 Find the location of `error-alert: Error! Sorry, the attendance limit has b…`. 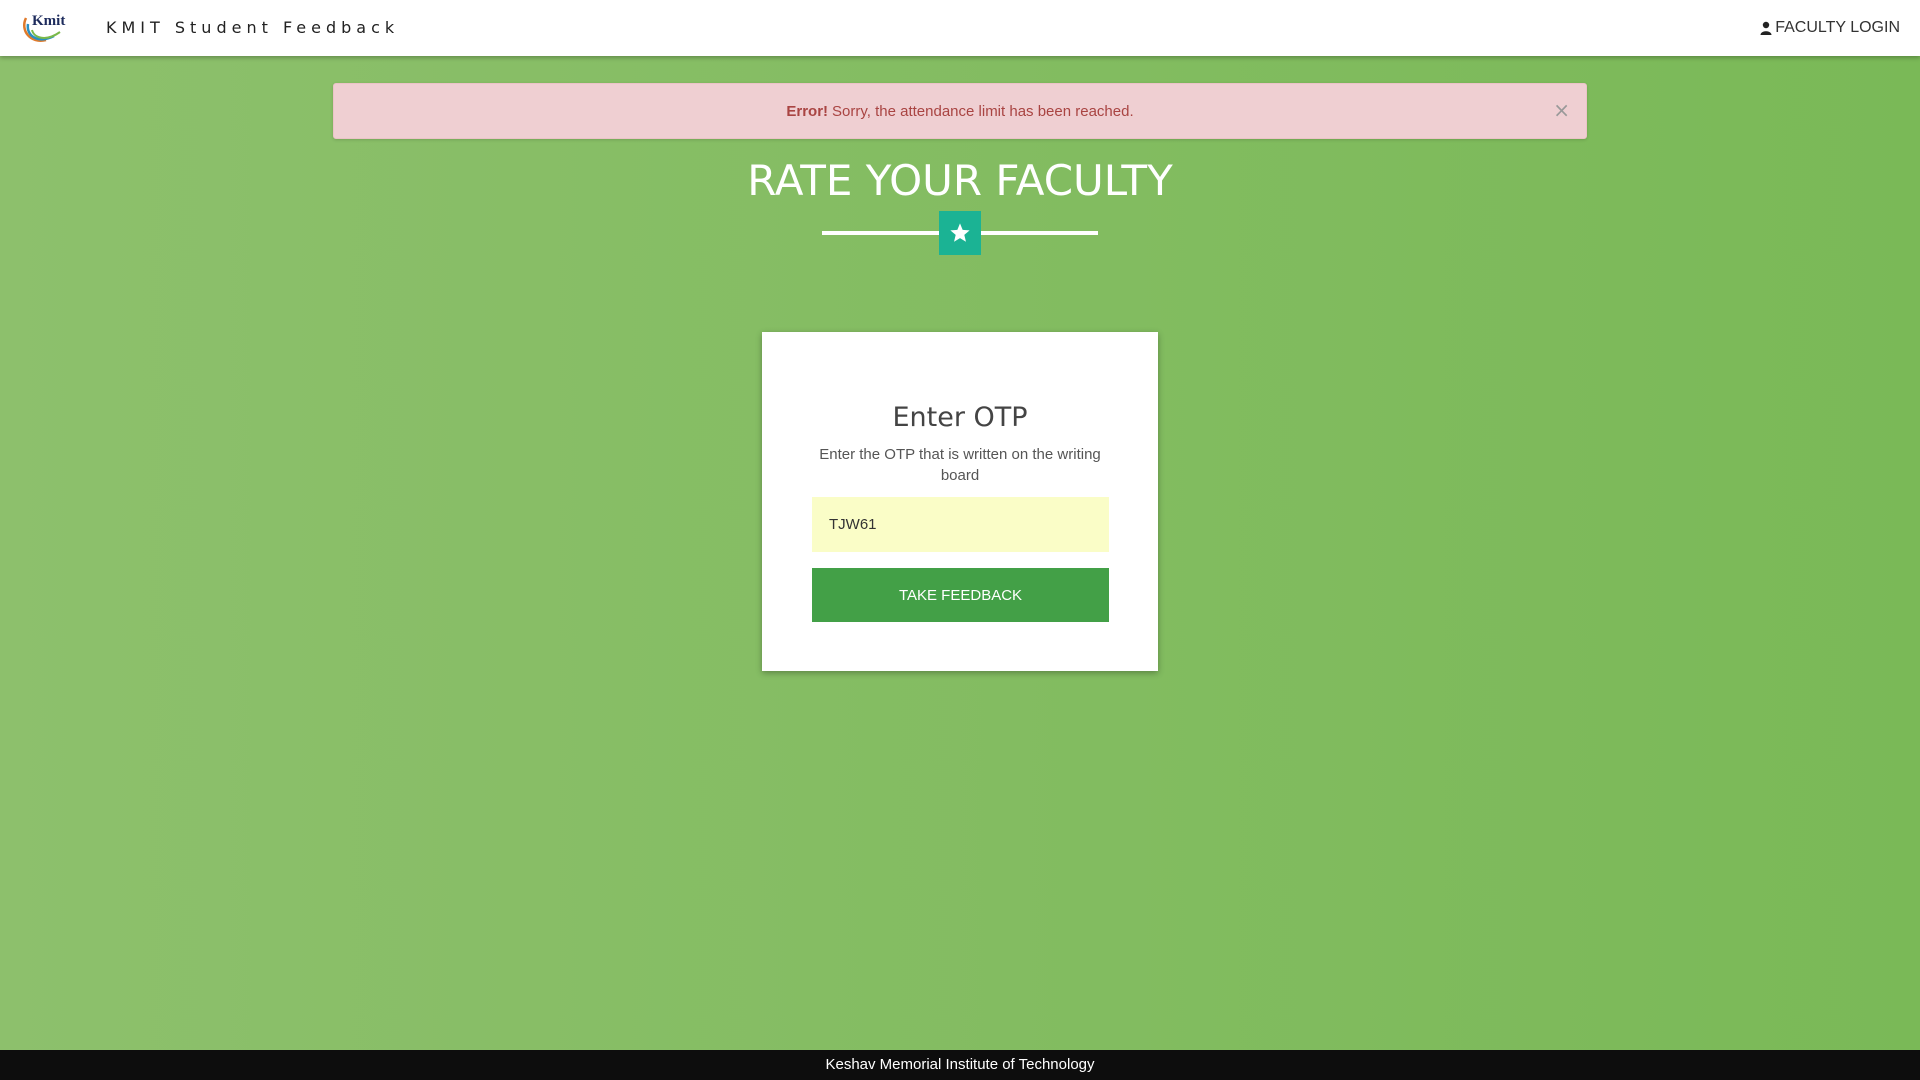

error-alert: Error! Sorry, the attendance limit has b… is located at coordinates (960, 111).